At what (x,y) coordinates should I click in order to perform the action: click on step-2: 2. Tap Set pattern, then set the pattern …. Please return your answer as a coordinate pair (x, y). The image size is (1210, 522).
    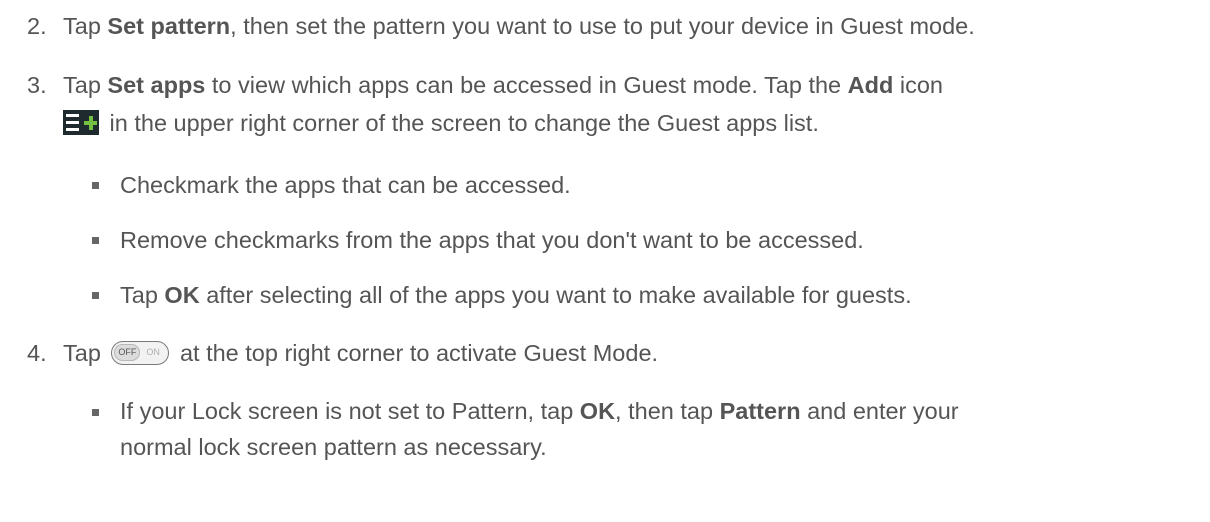
    Looking at the image, I should click on (501, 26).